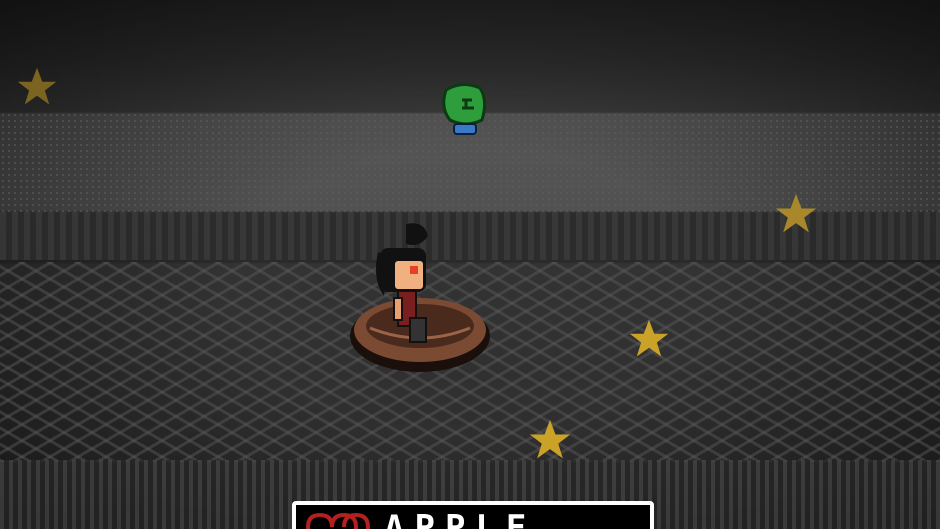 This screenshot has height=529, width=940. What do you see at coordinates (421, 299) in the screenshot?
I see `boat-with-player` at bounding box center [421, 299].